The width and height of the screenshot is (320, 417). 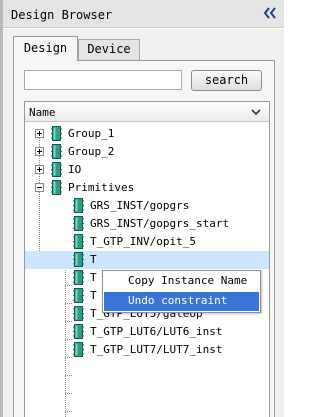 I want to click on tree-node-label: Group_2, so click(x=91, y=151).